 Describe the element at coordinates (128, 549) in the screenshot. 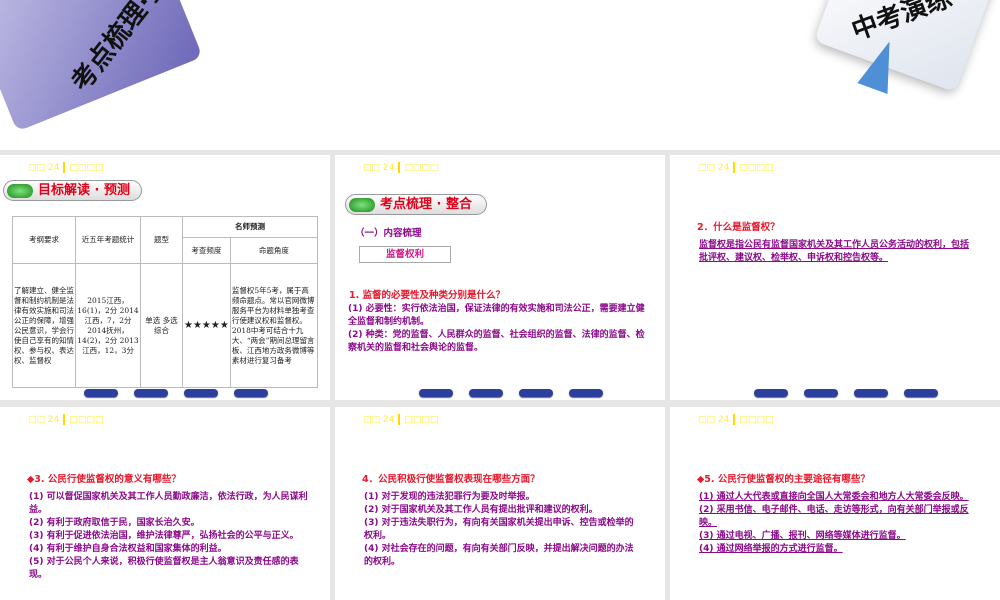

I see `answer-line: (4) 有利于维护自身合法权益和国家集体的利益。` at that location.